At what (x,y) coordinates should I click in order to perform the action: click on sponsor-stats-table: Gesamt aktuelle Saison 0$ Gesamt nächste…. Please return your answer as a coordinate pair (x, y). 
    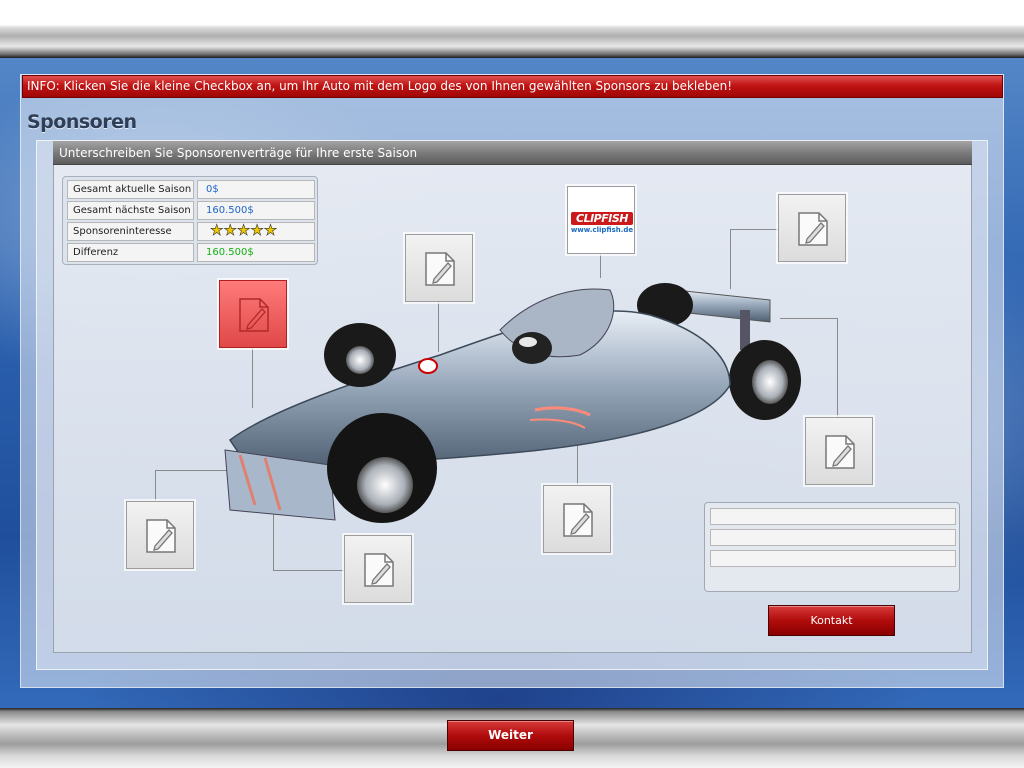
    Looking at the image, I should click on (190, 220).